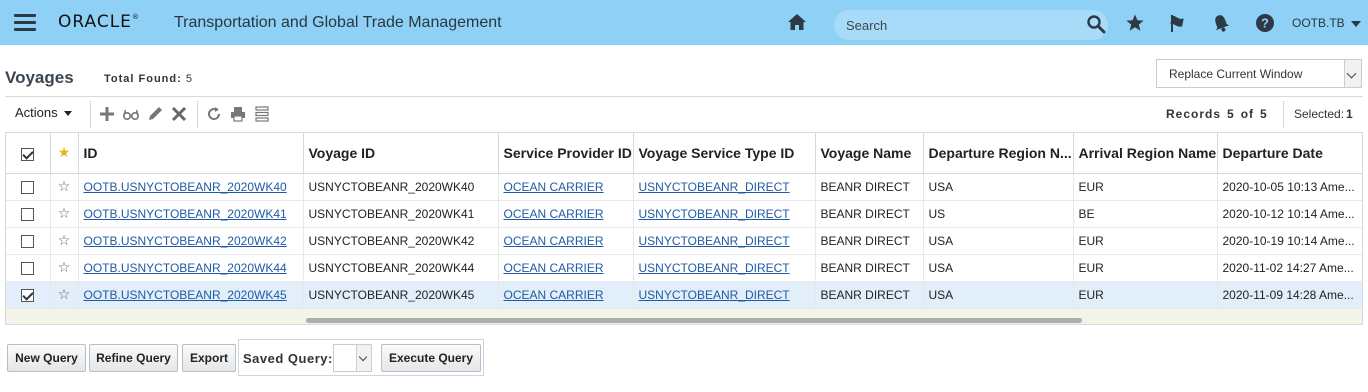 This screenshot has width=1368, height=392. What do you see at coordinates (1231, 114) in the screenshot?
I see `records-current: 5` at bounding box center [1231, 114].